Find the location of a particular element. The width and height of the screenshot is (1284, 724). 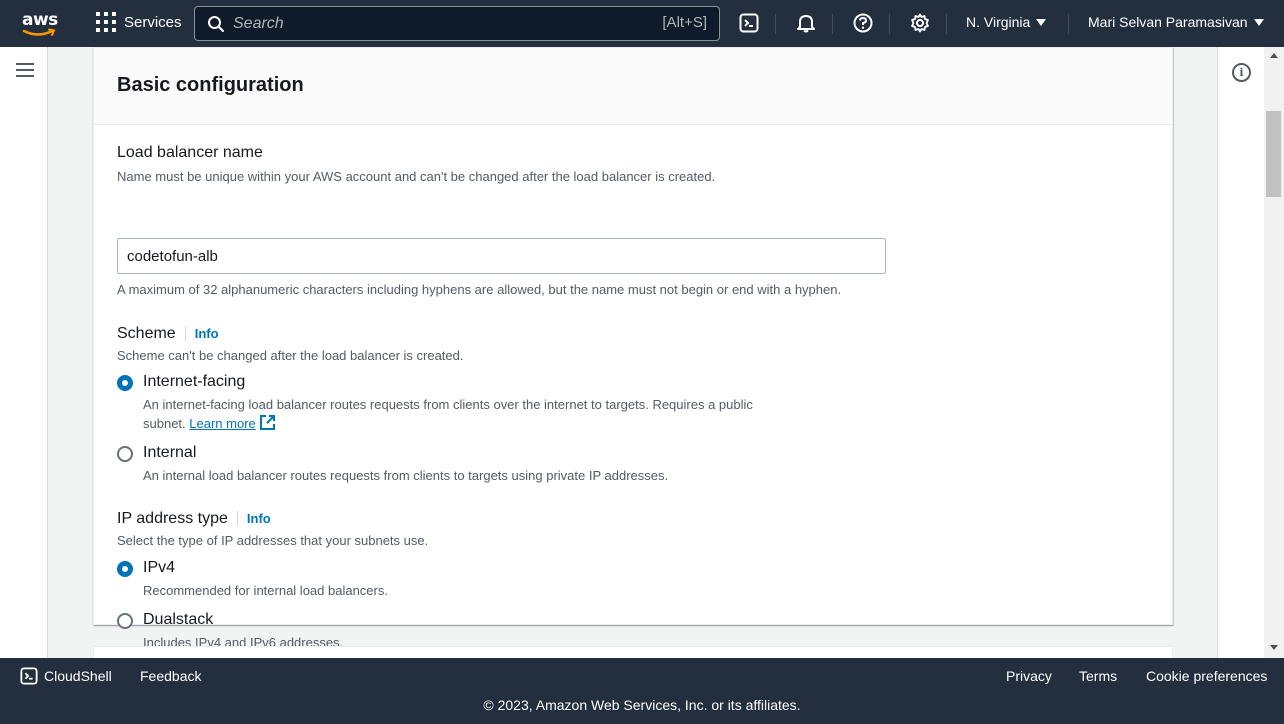

services-label: Services is located at coordinates (153, 22).